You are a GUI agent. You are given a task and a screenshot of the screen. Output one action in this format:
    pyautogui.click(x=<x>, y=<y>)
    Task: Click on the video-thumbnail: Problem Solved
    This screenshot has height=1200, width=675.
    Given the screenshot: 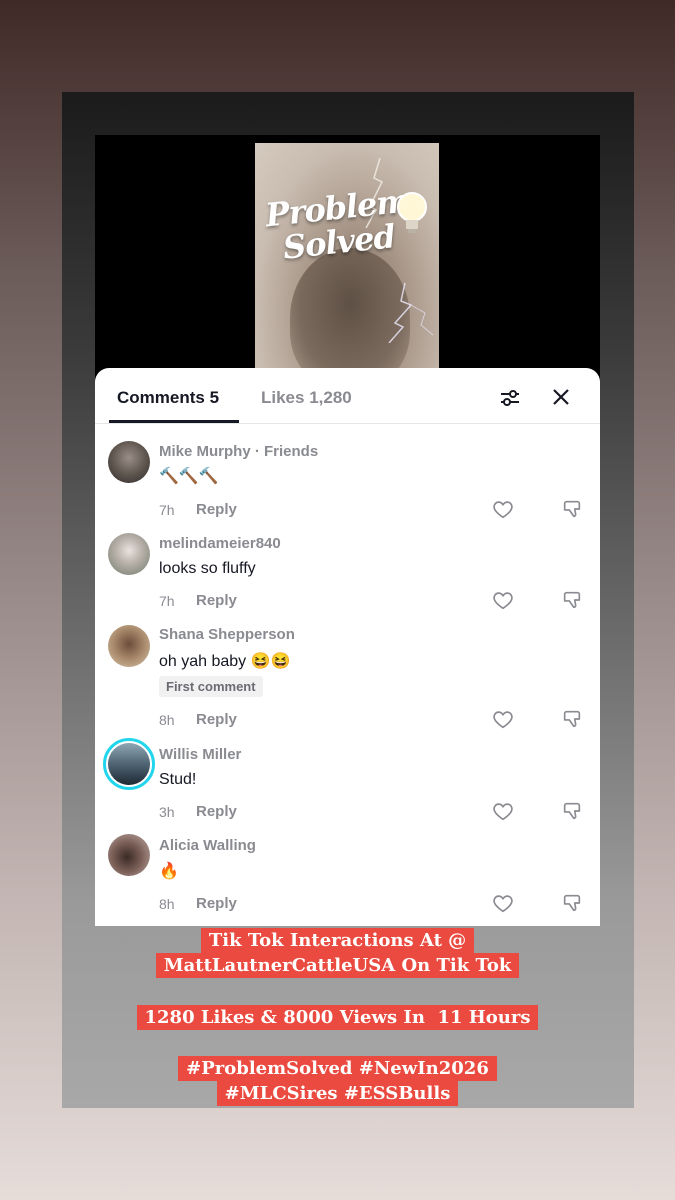 What is the action you would take?
    pyautogui.click(x=347, y=263)
    